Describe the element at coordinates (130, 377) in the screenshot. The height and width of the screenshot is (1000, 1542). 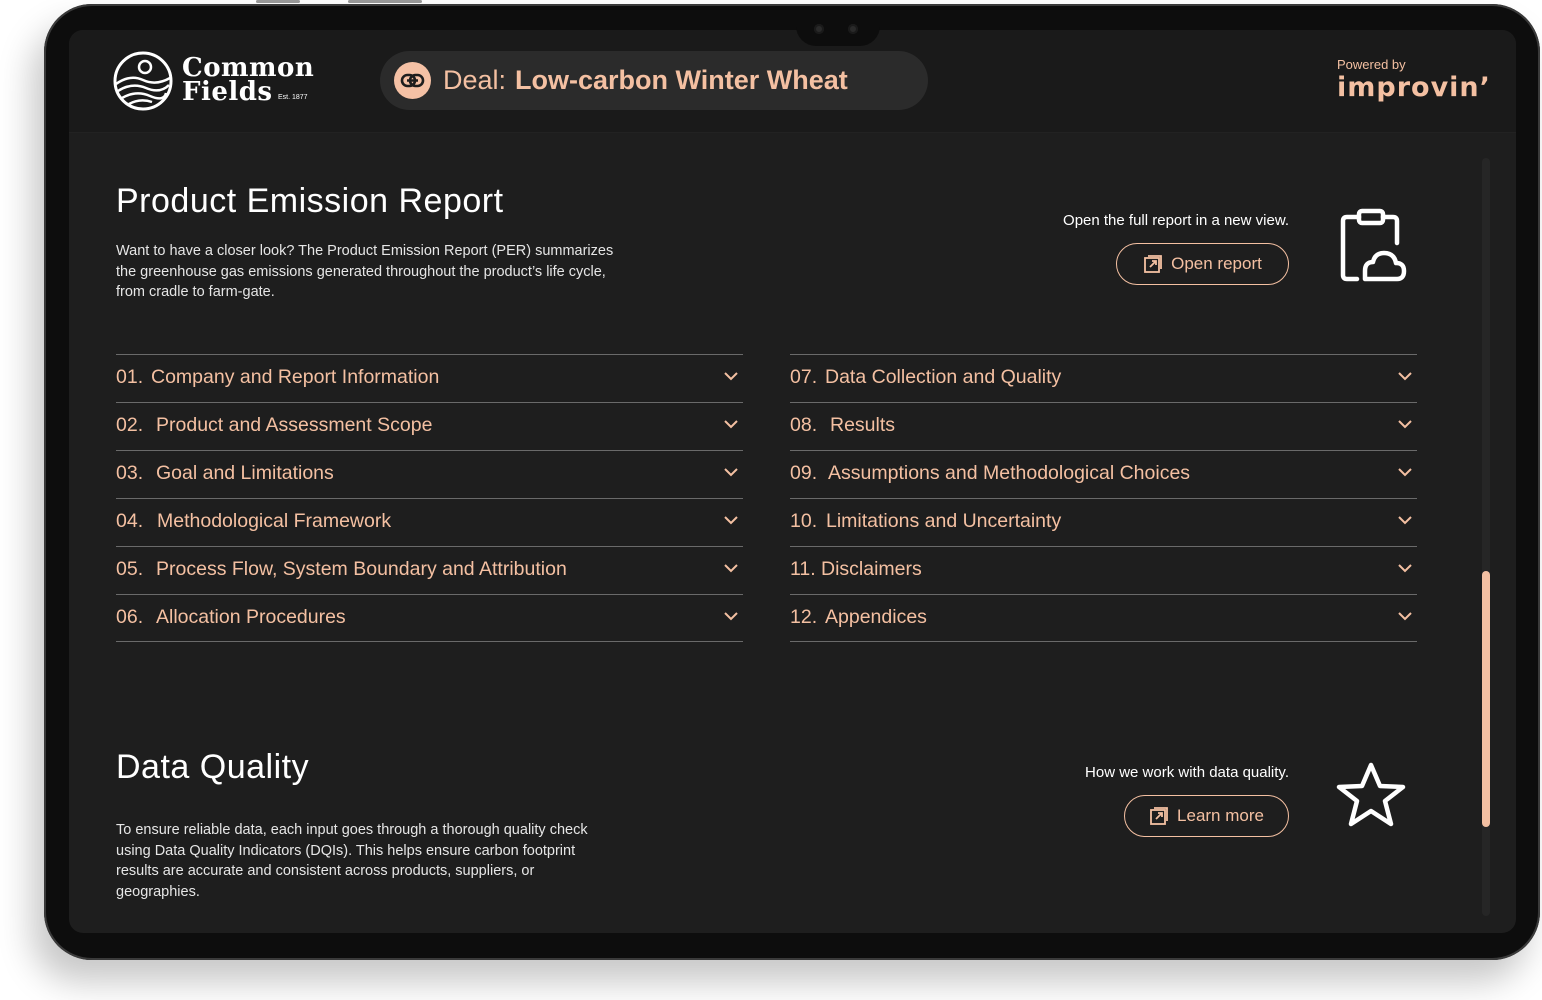
I see `accordion-number: 01.` at that location.